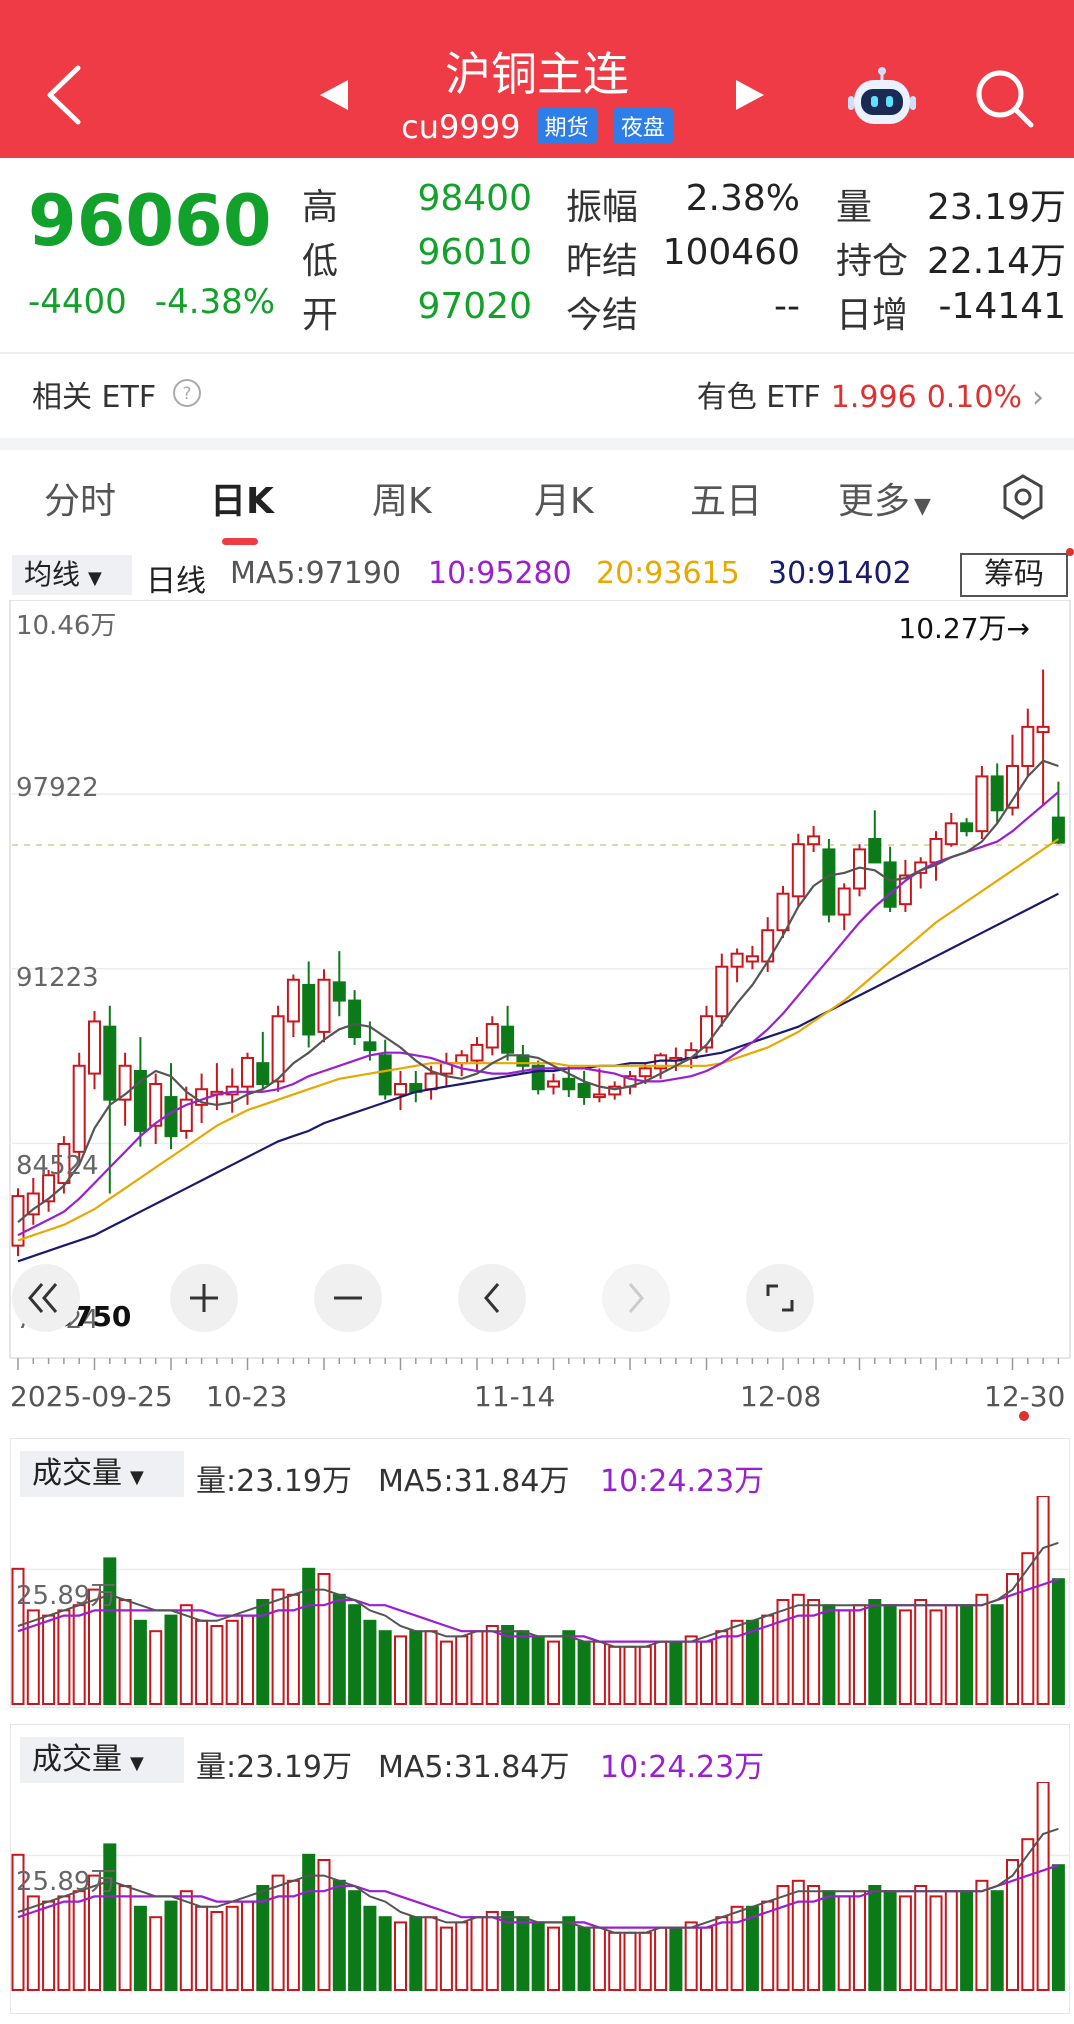  I want to click on tab-weekly-k: 周K, so click(402, 498).